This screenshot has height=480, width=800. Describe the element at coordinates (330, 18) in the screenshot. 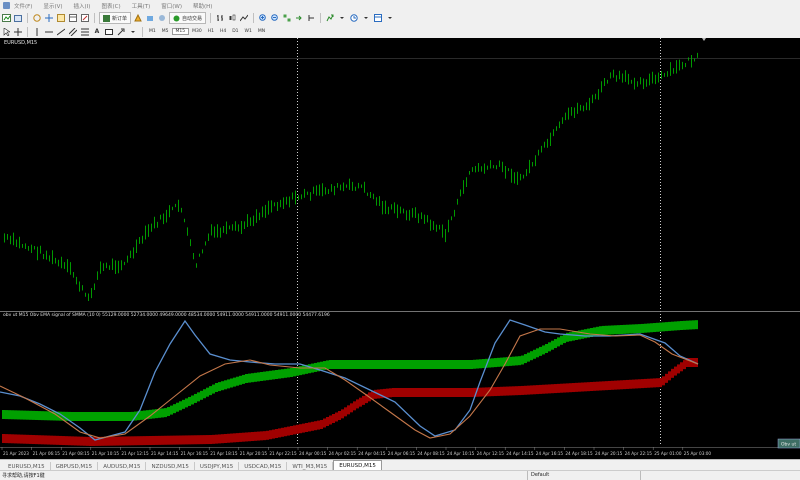

I see `indicators-icon` at that location.